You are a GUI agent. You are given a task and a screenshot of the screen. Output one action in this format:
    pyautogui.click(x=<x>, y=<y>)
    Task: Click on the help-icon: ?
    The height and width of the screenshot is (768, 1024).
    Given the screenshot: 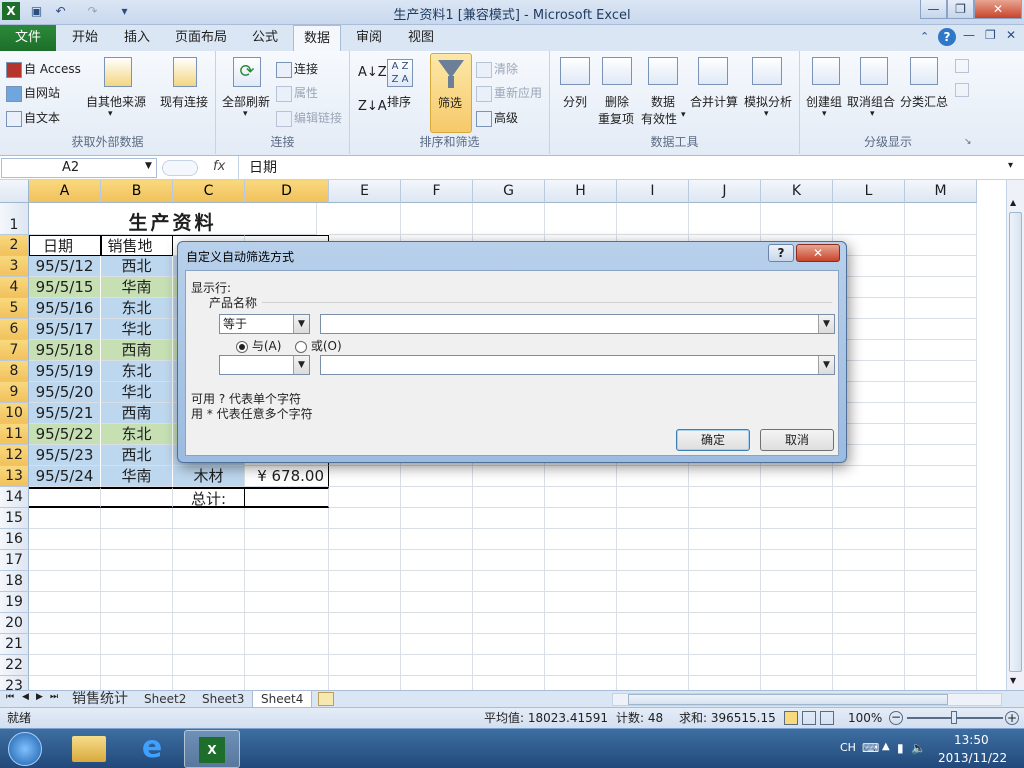 What is the action you would take?
    pyautogui.click(x=947, y=37)
    